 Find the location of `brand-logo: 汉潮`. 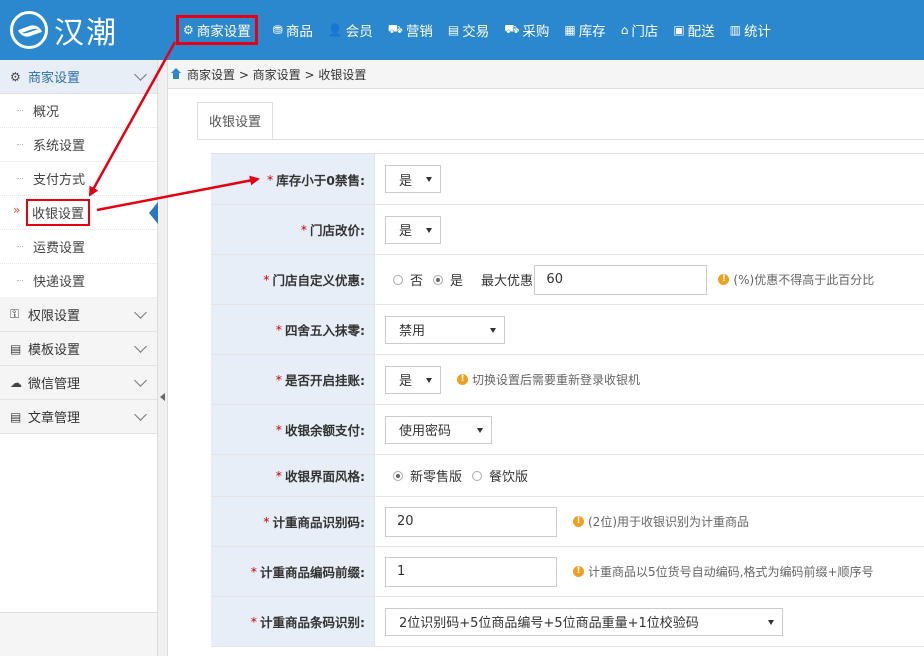

brand-logo: 汉潮 is located at coordinates (64, 30).